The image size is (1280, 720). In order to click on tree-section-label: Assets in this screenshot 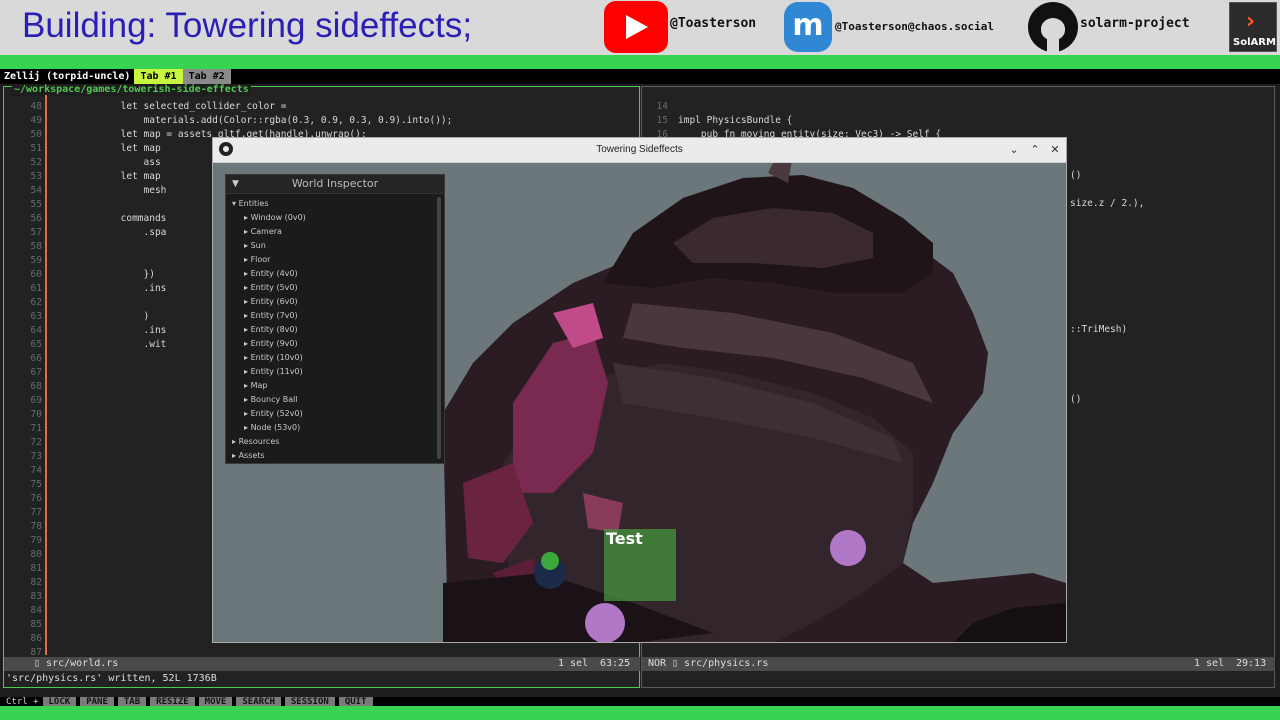, I will do `click(251, 455)`.